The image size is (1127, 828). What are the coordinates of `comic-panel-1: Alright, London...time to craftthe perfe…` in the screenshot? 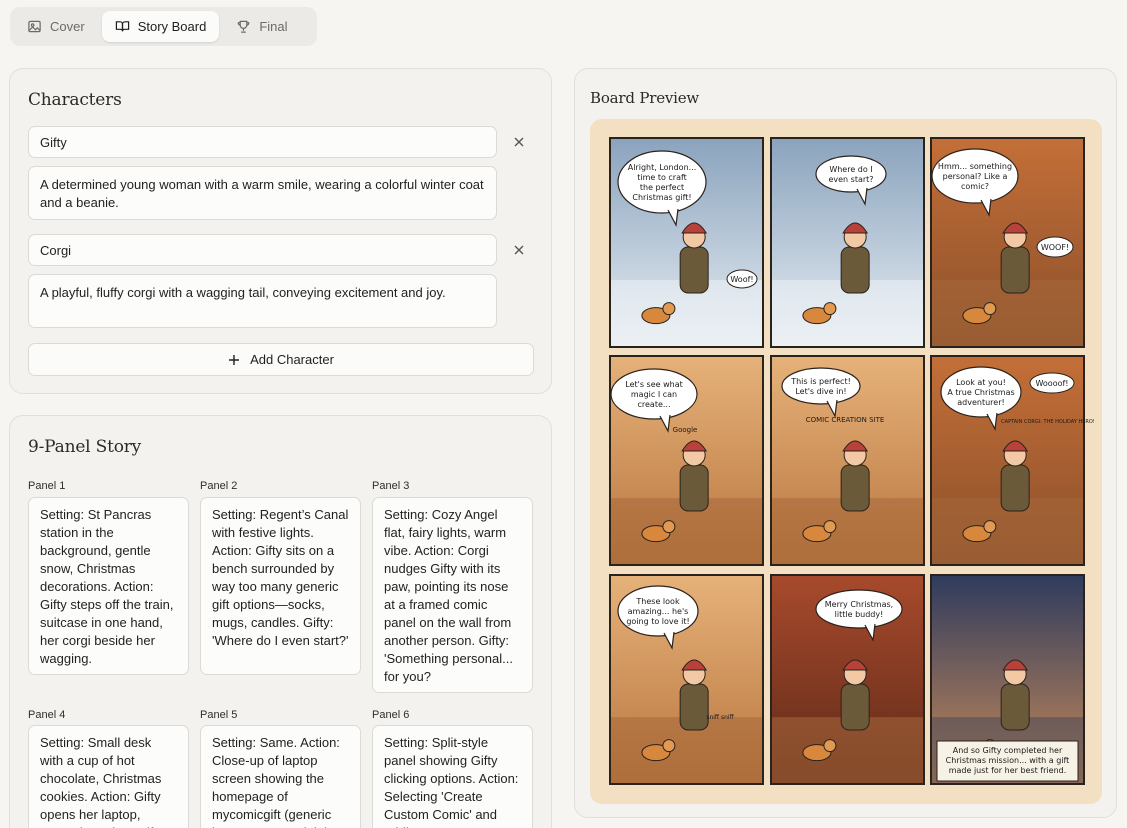 It's located at (686, 242).